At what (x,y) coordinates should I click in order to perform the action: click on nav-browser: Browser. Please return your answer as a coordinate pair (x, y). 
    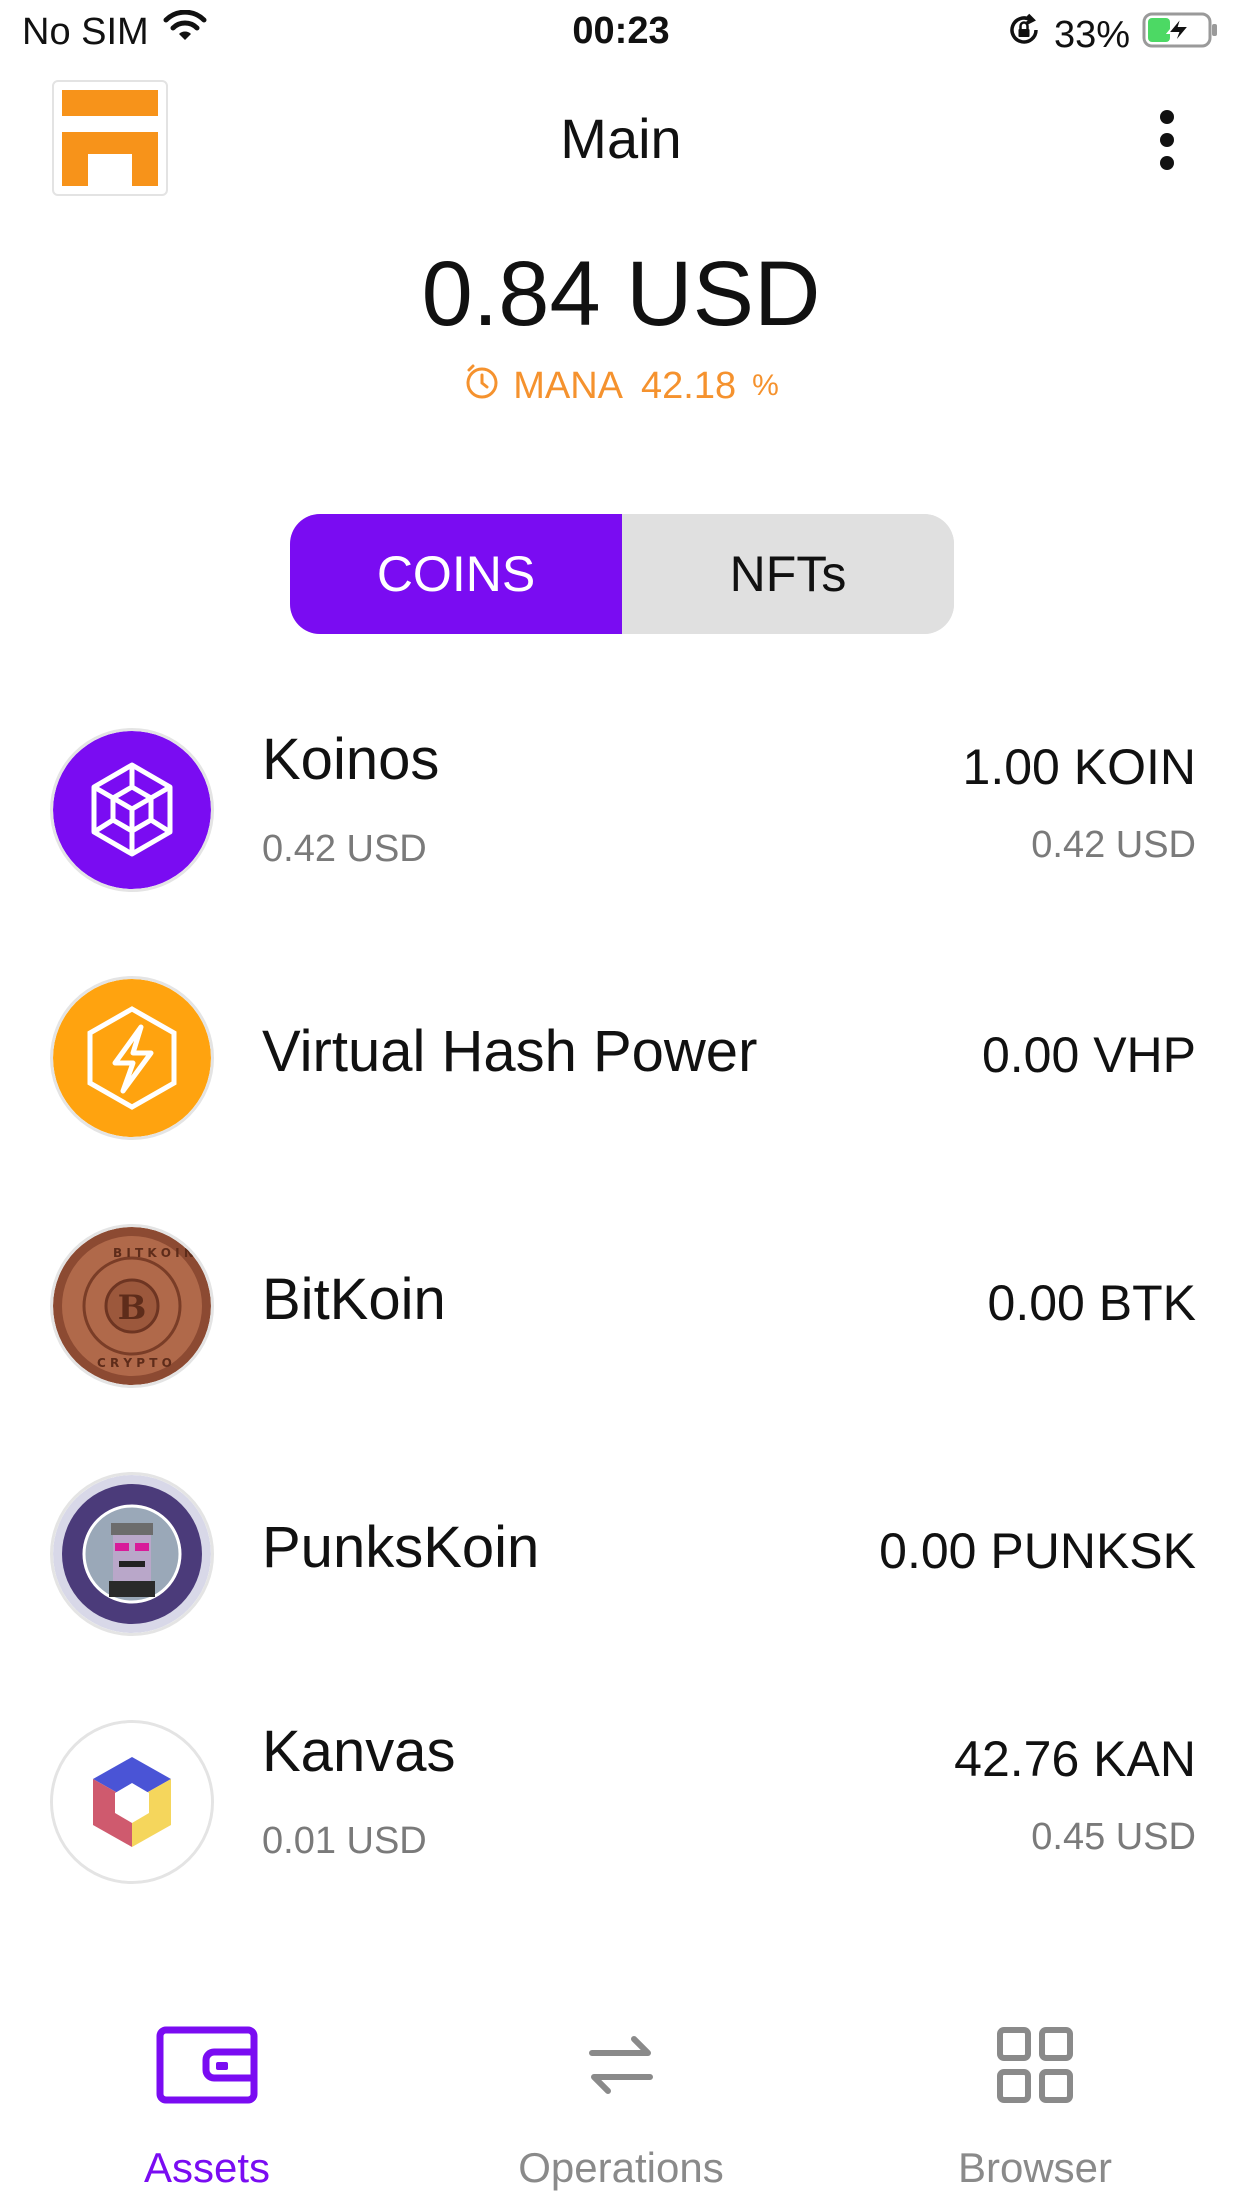
    Looking at the image, I should click on (1035, 2093).